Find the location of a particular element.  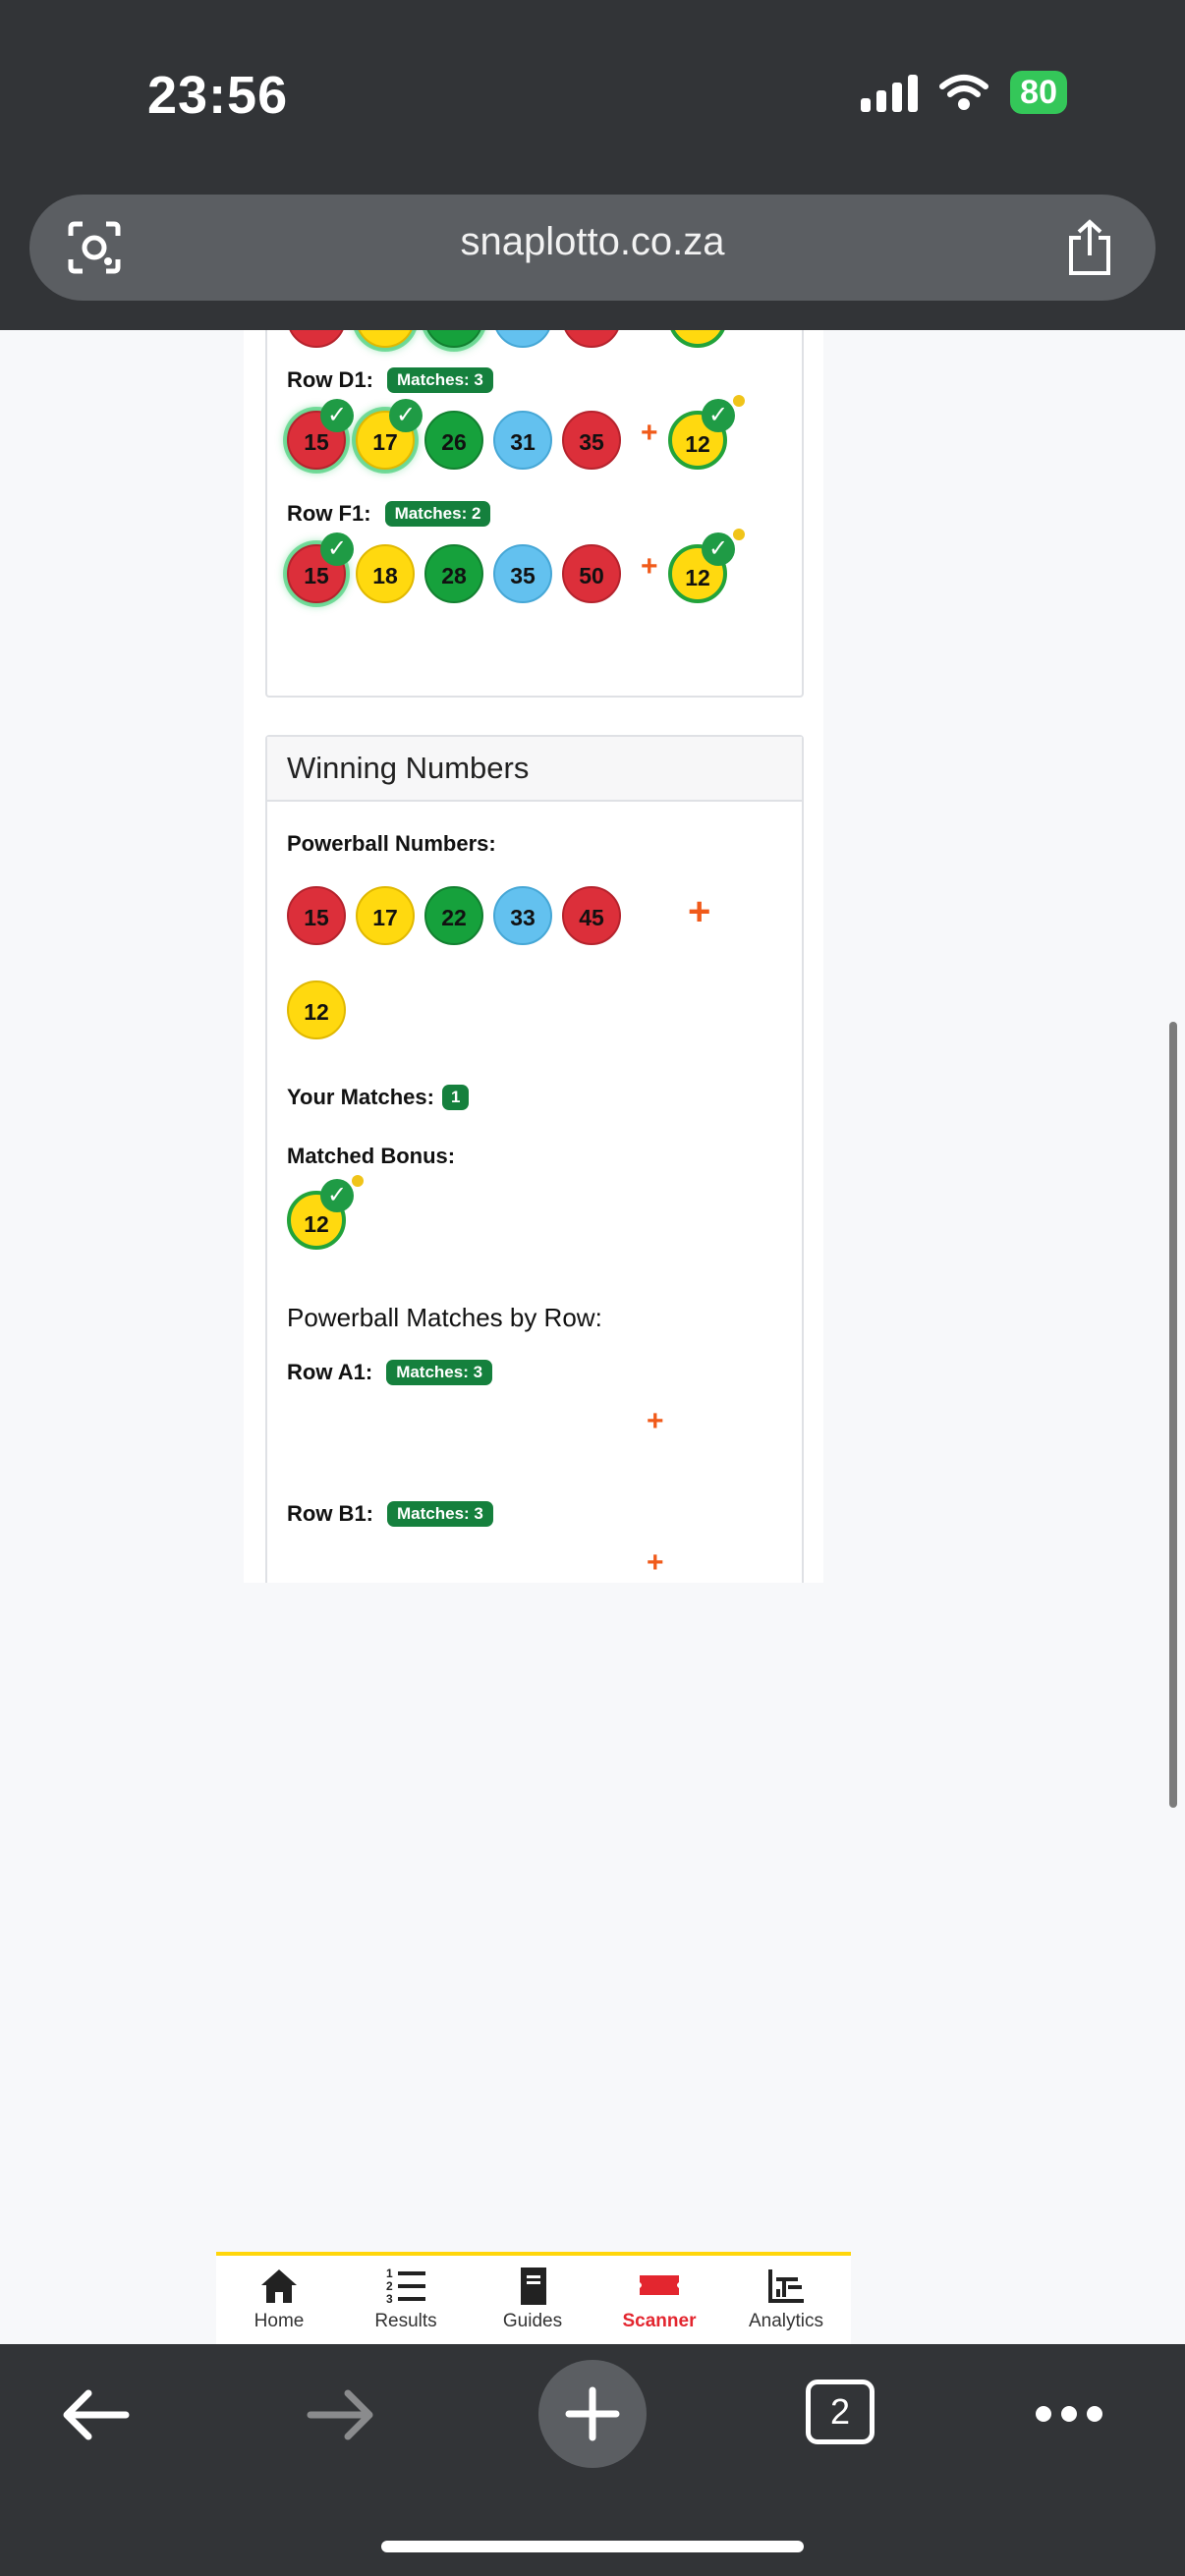

ball: 32 is located at coordinates (592, 339).